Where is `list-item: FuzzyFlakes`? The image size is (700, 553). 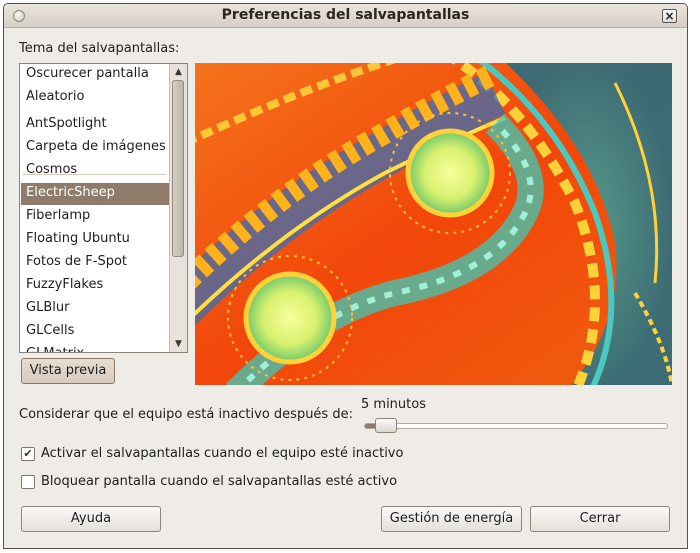 list-item: FuzzyFlakes is located at coordinates (95, 286).